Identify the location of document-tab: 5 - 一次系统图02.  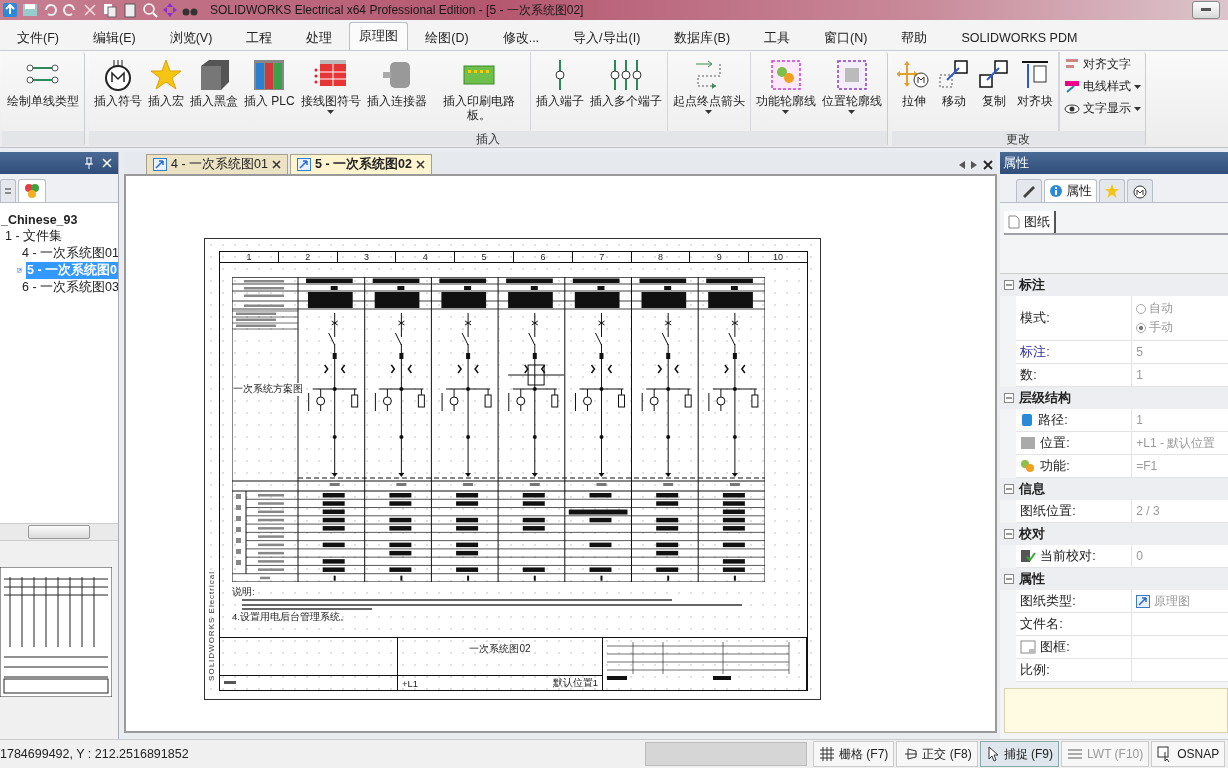
(360, 164).